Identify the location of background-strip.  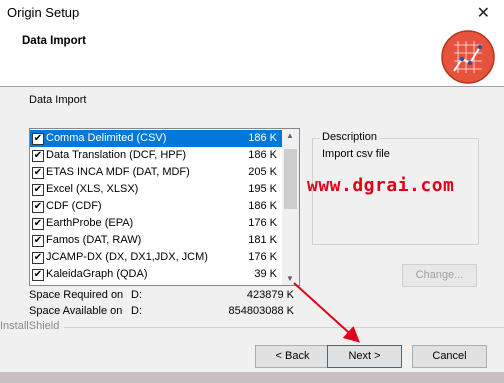
(252, 377).